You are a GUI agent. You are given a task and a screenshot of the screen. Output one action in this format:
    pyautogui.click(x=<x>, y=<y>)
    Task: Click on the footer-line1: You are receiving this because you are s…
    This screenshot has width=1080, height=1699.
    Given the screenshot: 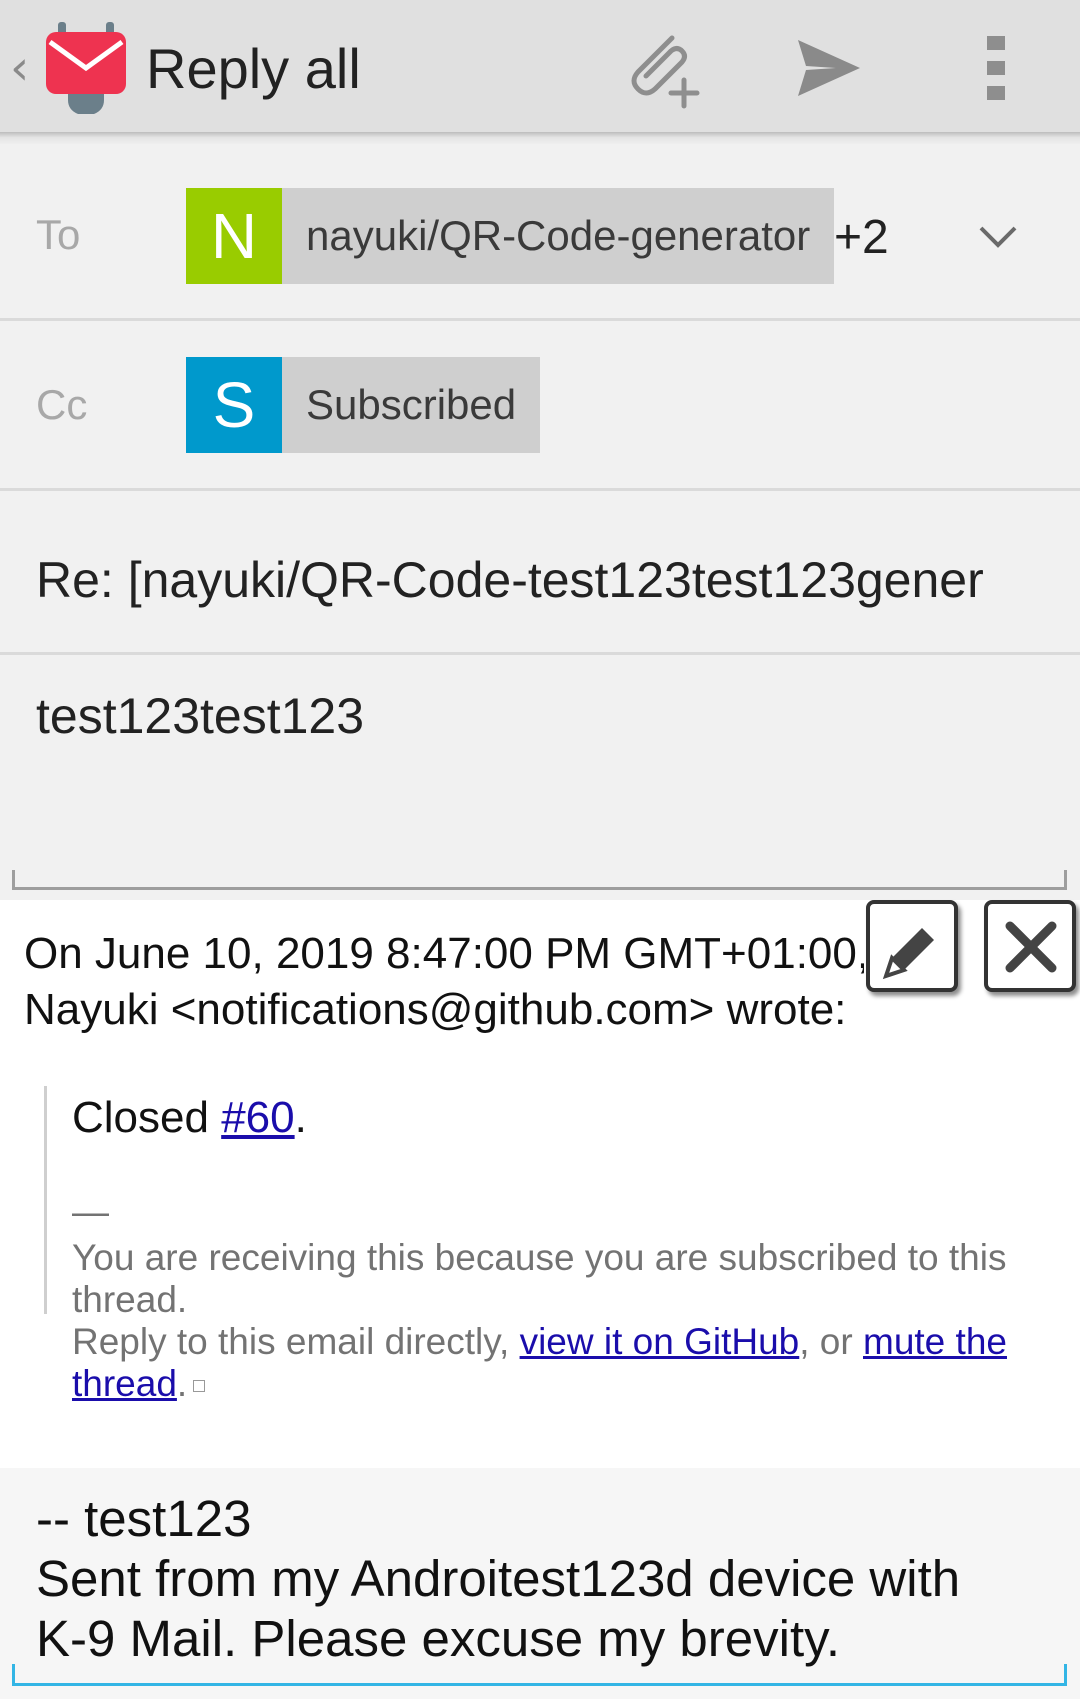 What is the action you would take?
    pyautogui.click(x=539, y=1257)
    